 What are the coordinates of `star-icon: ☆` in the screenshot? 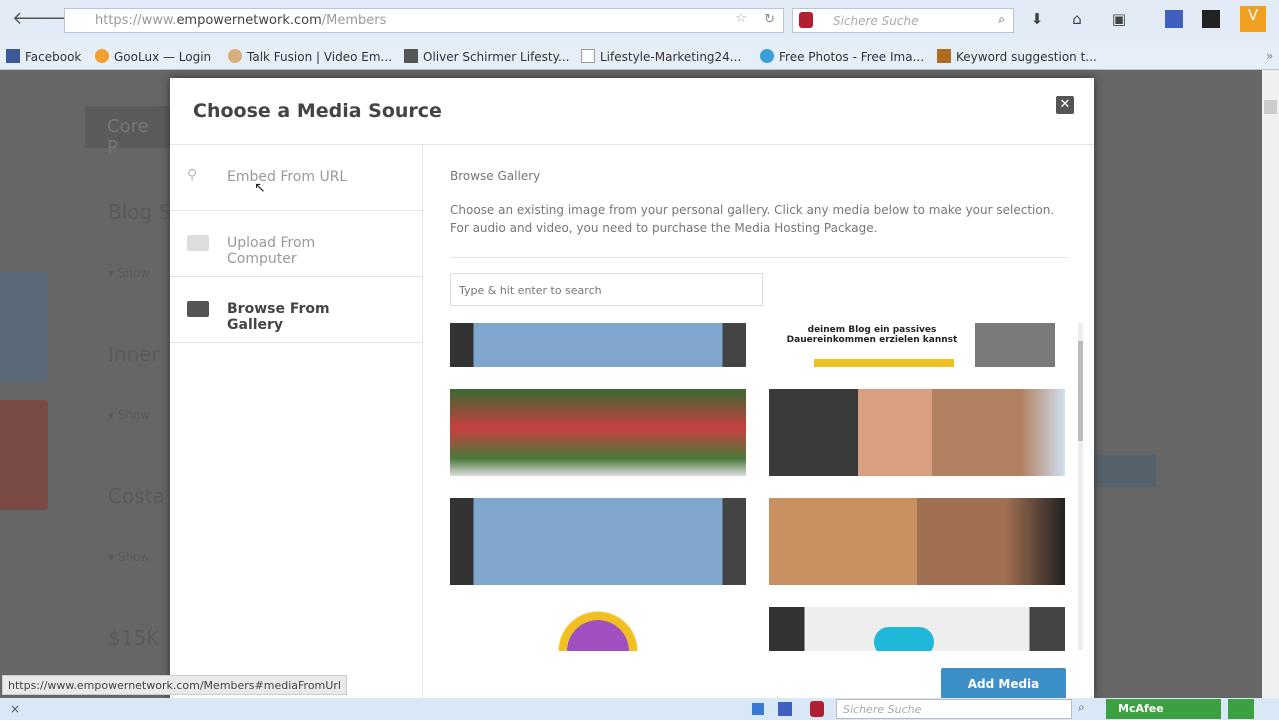 It's located at (741, 18).